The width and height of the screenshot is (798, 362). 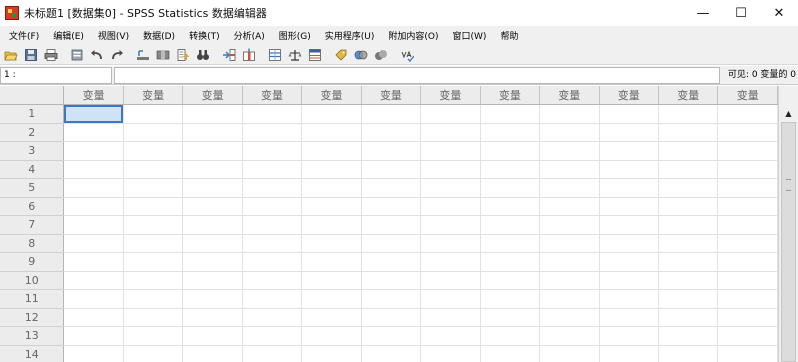 I want to click on grid-corner, so click(x=32, y=95).